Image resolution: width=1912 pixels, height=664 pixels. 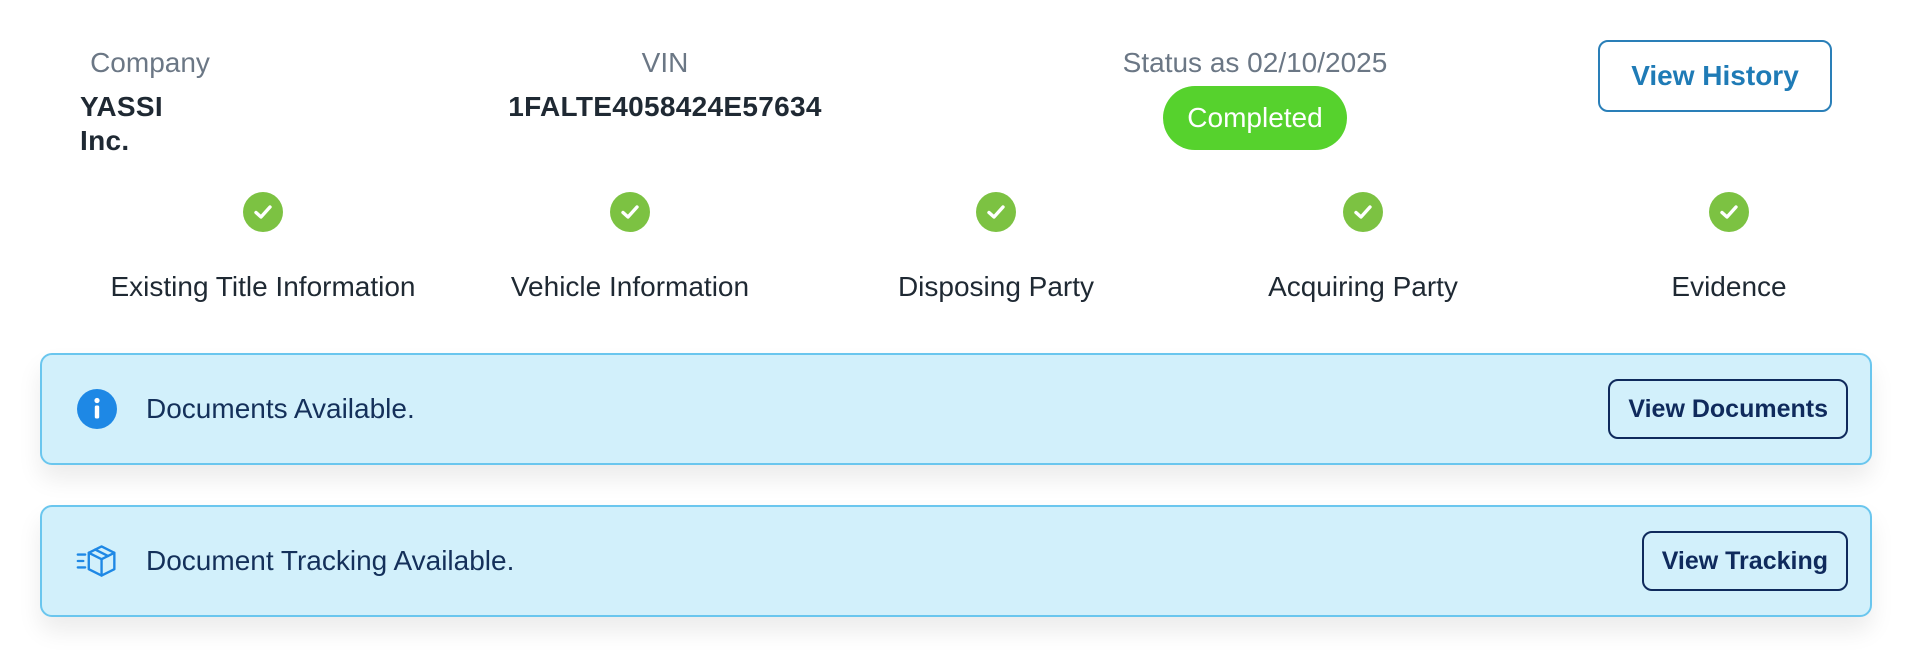 What do you see at coordinates (1255, 62) in the screenshot?
I see `status-label: Status as 02/10/2025` at bounding box center [1255, 62].